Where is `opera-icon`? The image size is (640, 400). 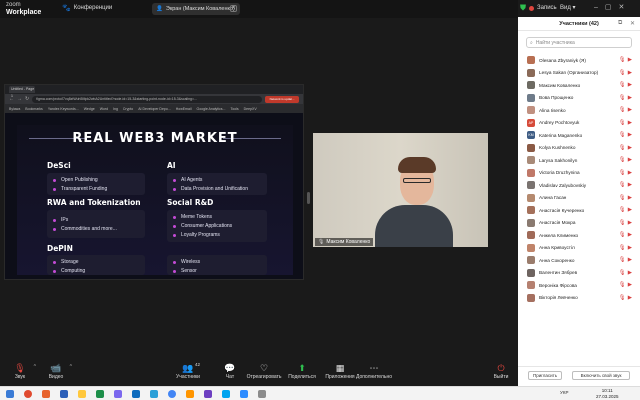
opera-icon is located at coordinates (28, 394).